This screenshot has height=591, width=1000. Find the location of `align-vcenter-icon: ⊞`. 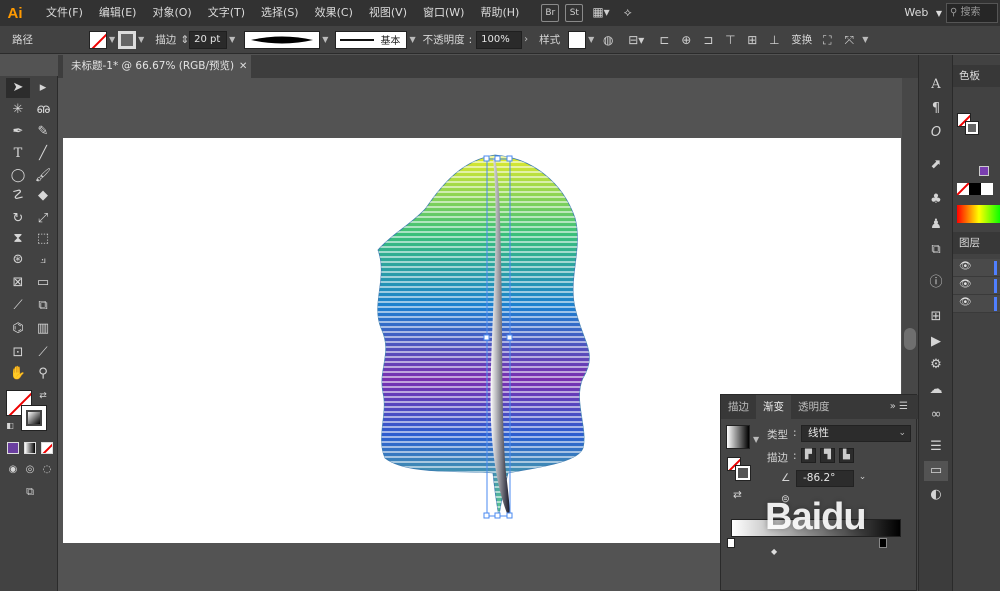

align-vcenter-icon: ⊞ is located at coordinates (752, 40).